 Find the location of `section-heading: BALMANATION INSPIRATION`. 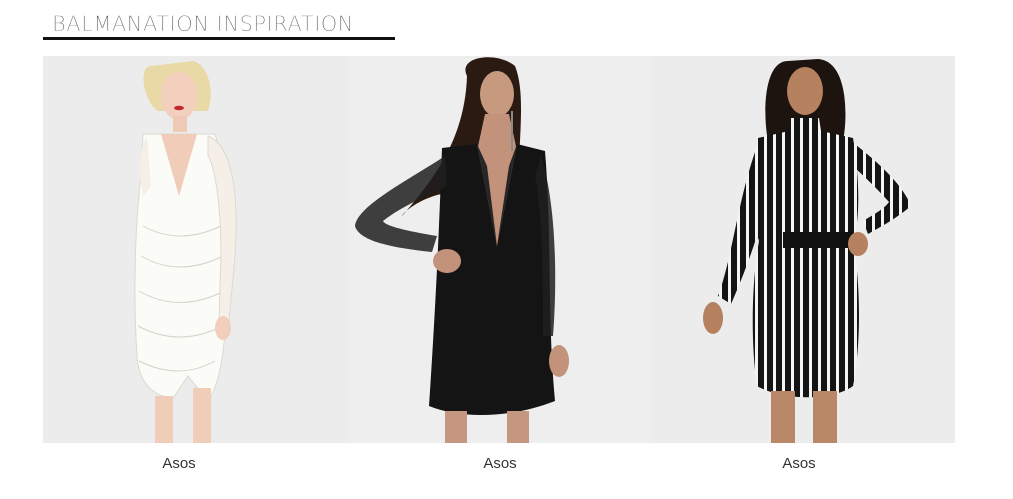

section-heading: BALMANATION INSPIRATION is located at coordinates (203, 24).